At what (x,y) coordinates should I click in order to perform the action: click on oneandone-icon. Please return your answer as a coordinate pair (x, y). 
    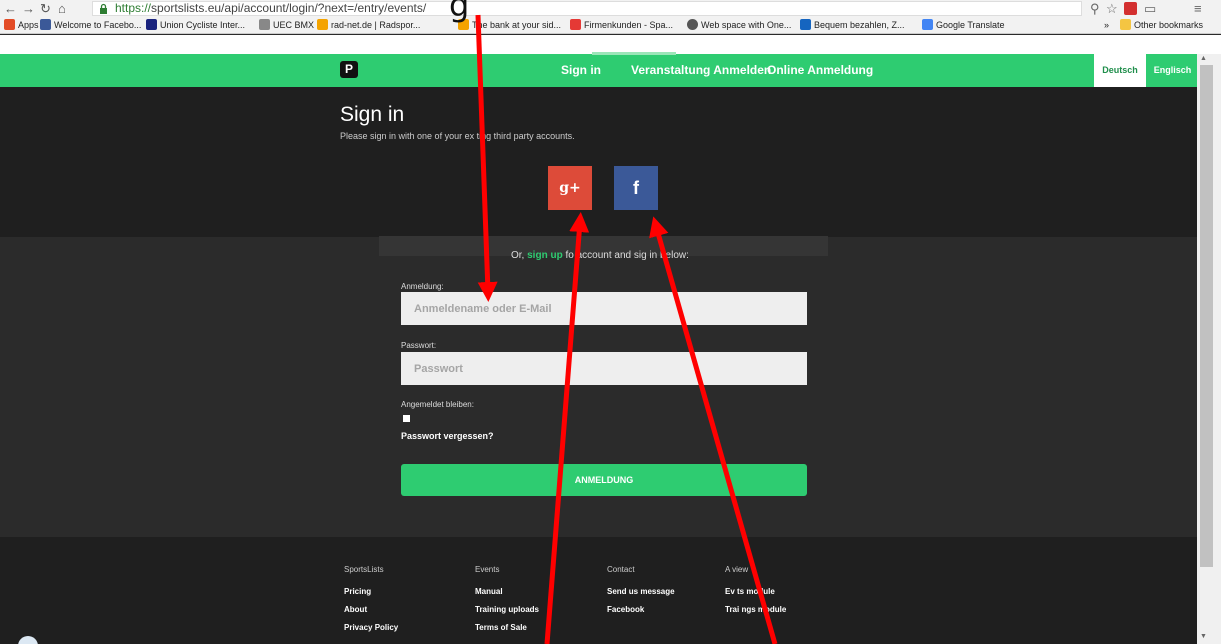
    Looking at the image, I should click on (692, 24).